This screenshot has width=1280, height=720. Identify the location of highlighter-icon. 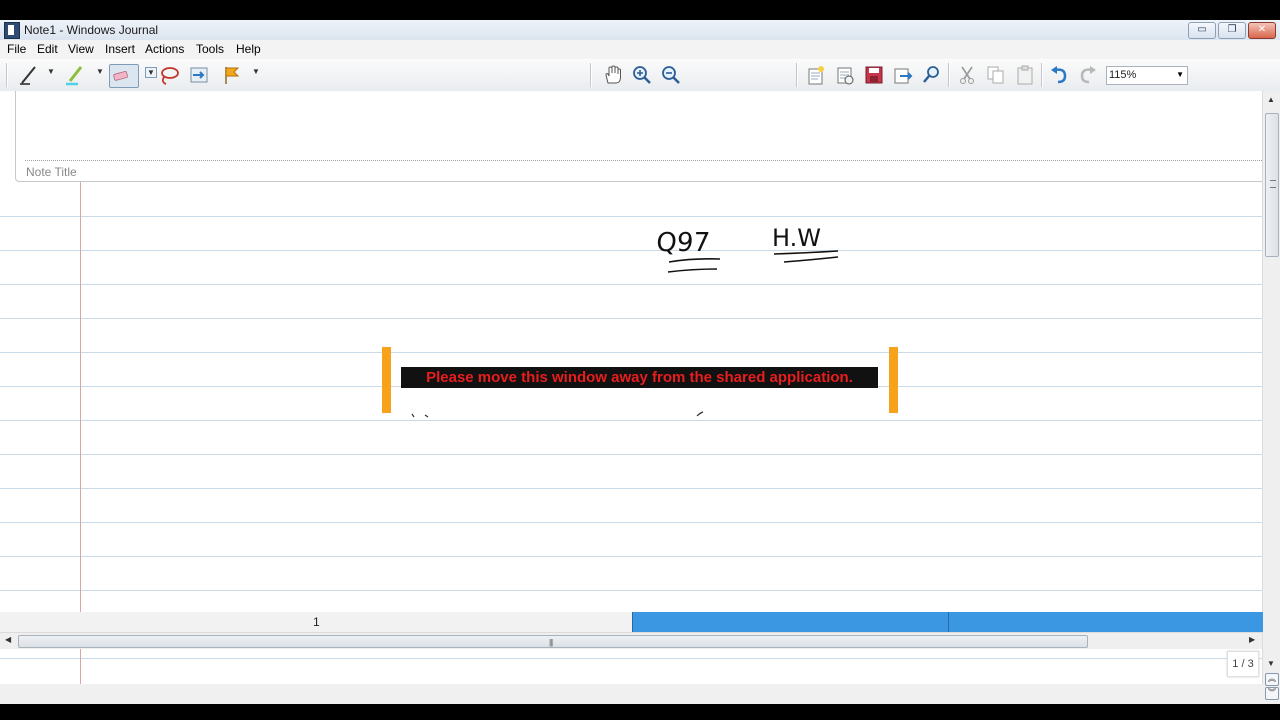
(75, 75).